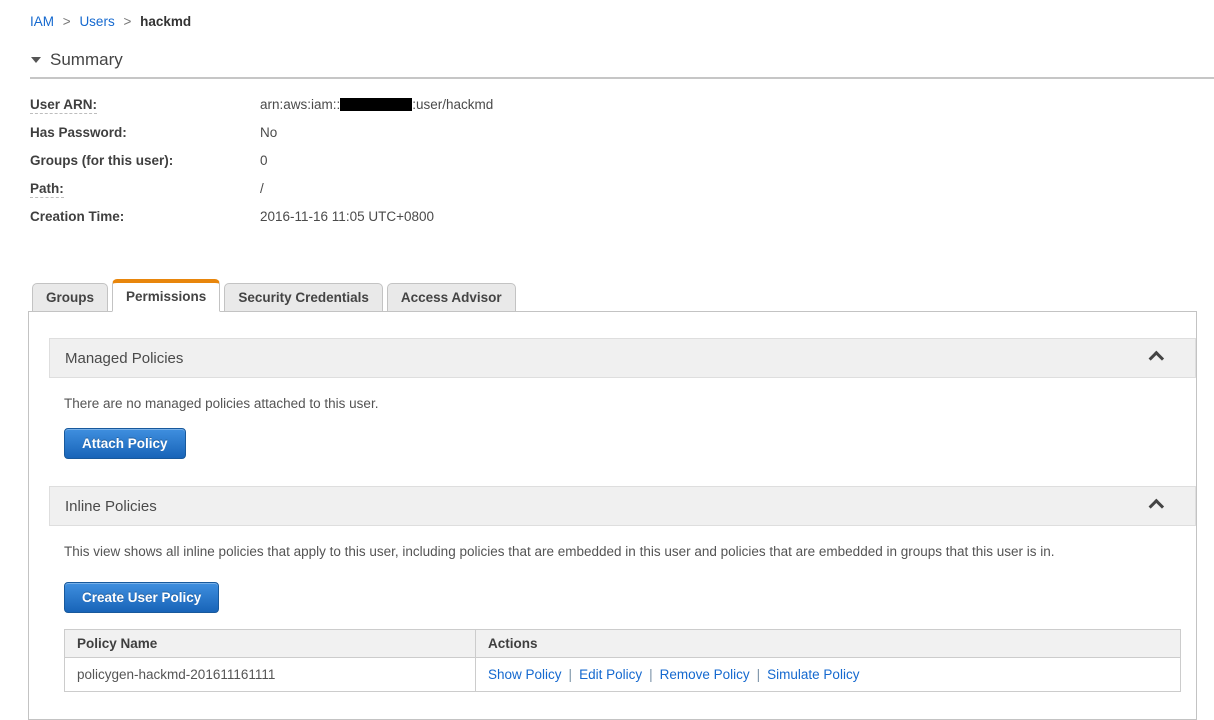 The height and width of the screenshot is (720, 1214). I want to click on column-header-policy-name: Policy Name, so click(270, 643).